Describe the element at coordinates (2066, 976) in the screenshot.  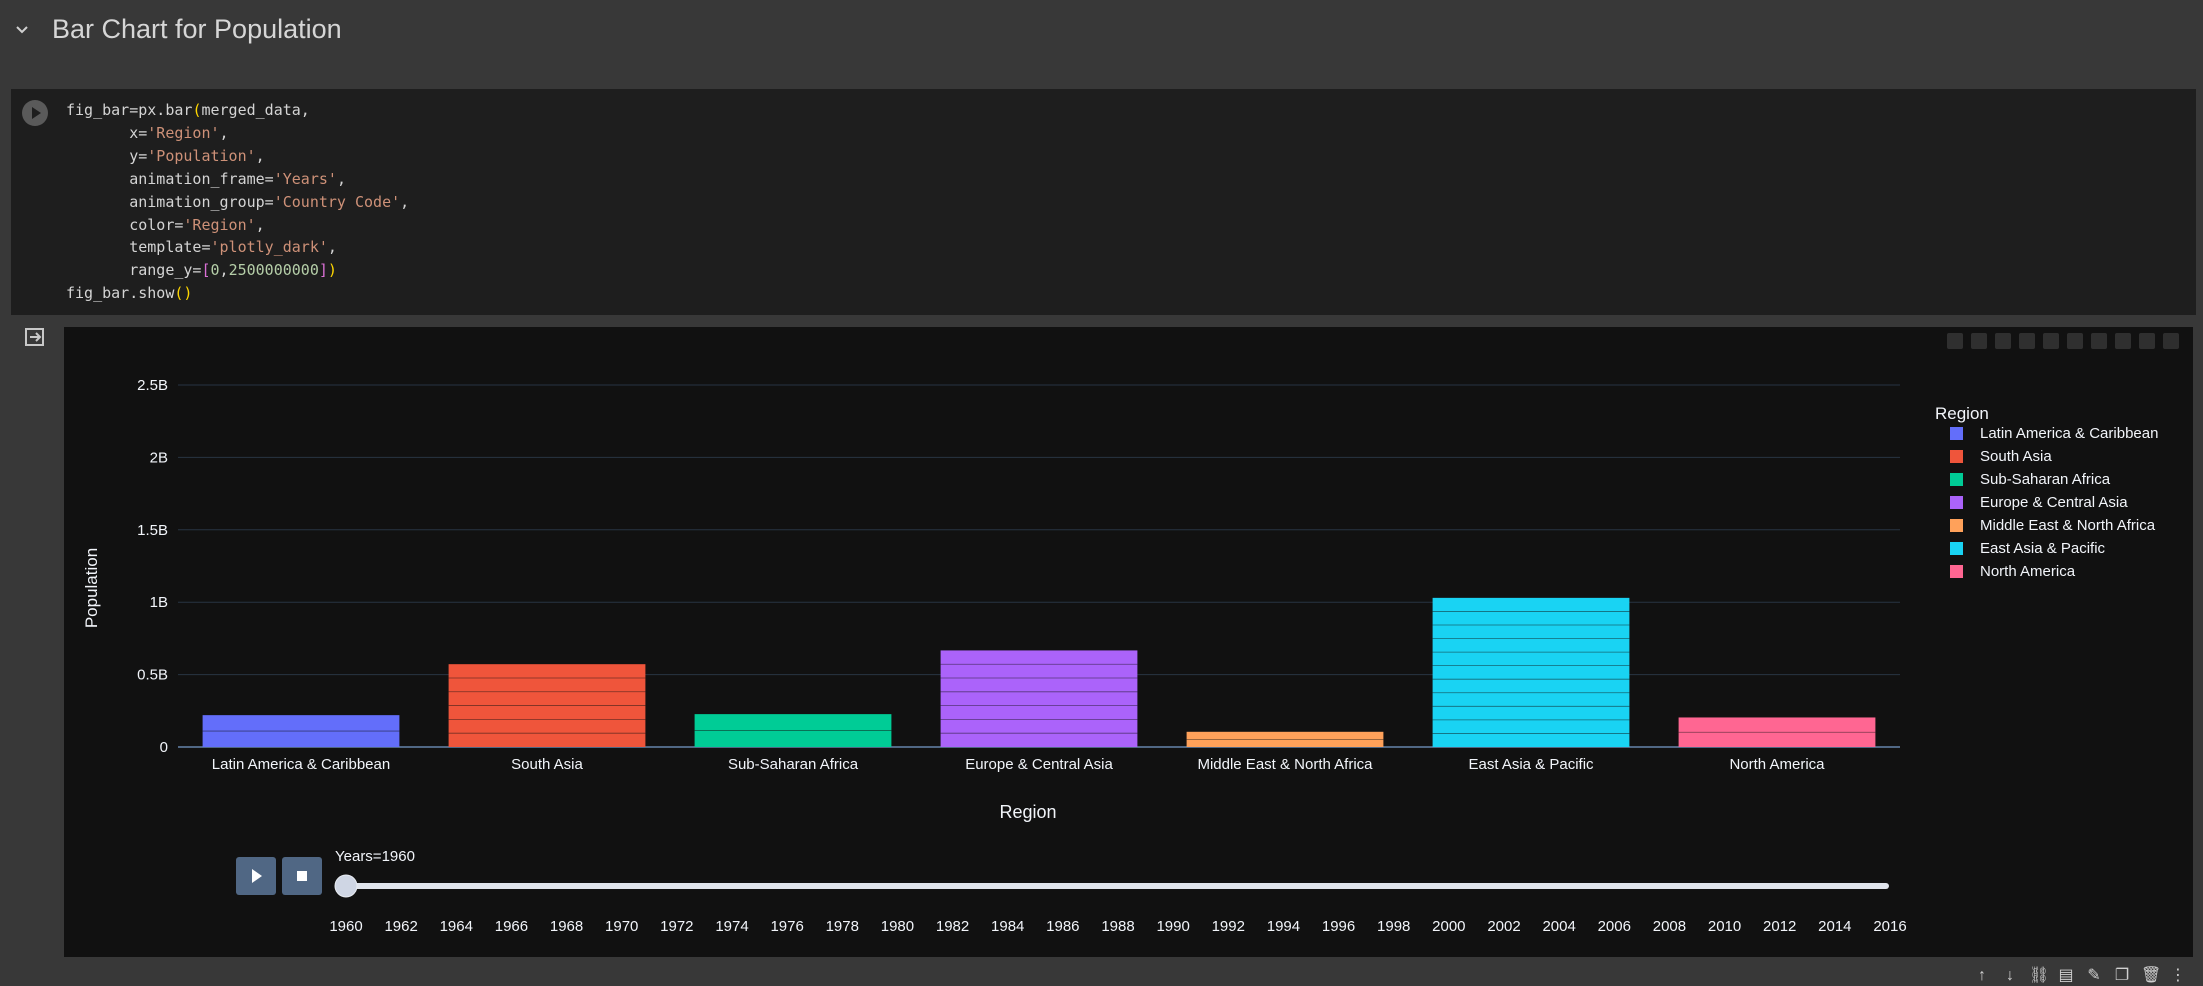
I see `comment-icon: ▤` at that location.